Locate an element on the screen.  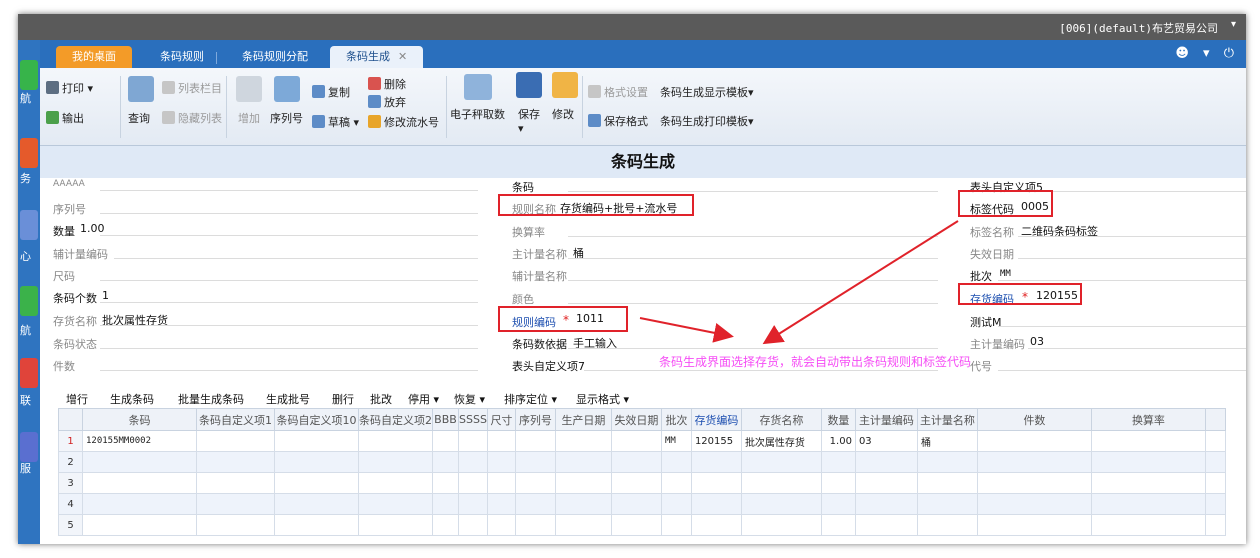
column-header: 生产日期 is located at coordinates (583, 419).